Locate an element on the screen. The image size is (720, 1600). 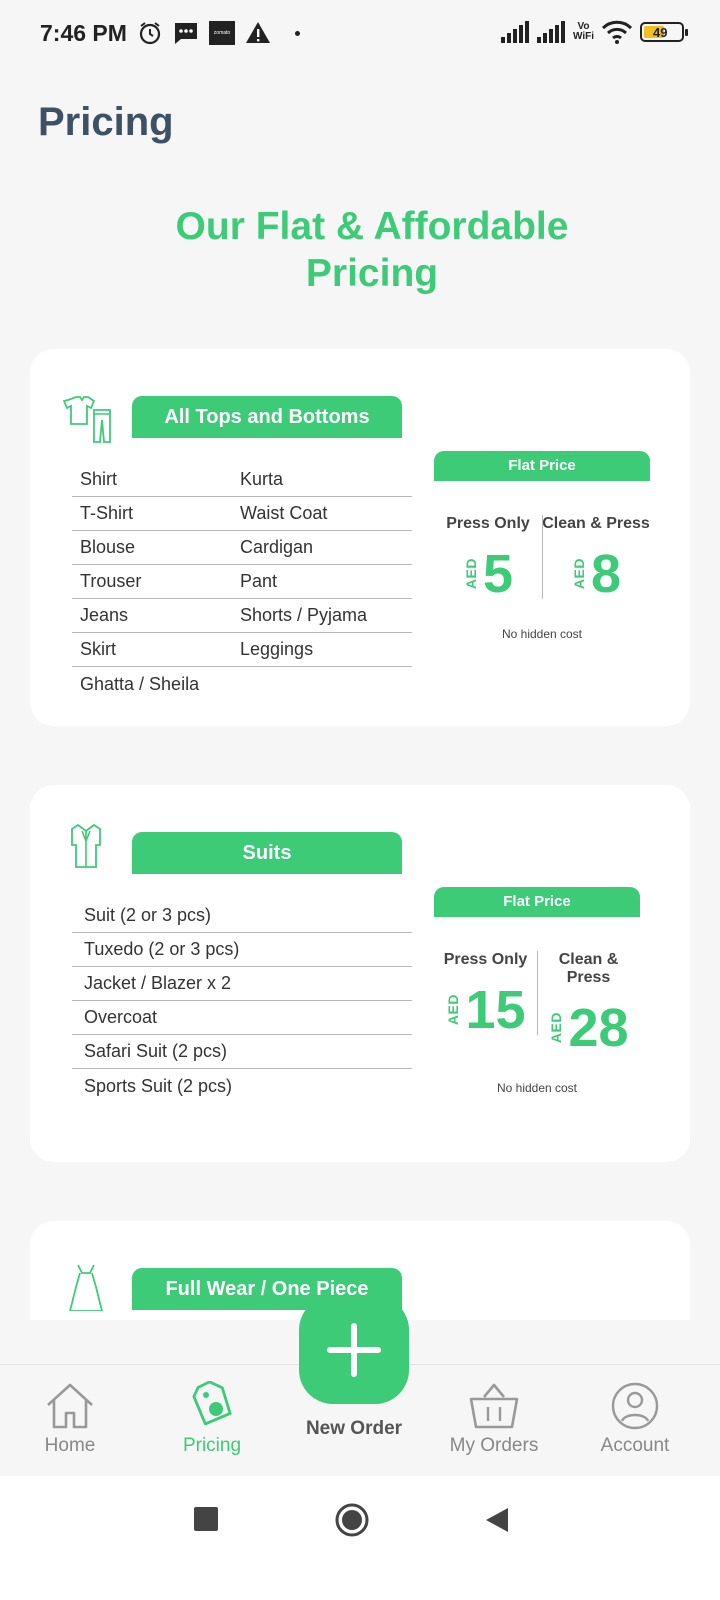
list-item: Skirt Leggings is located at coordinates (242, 650).